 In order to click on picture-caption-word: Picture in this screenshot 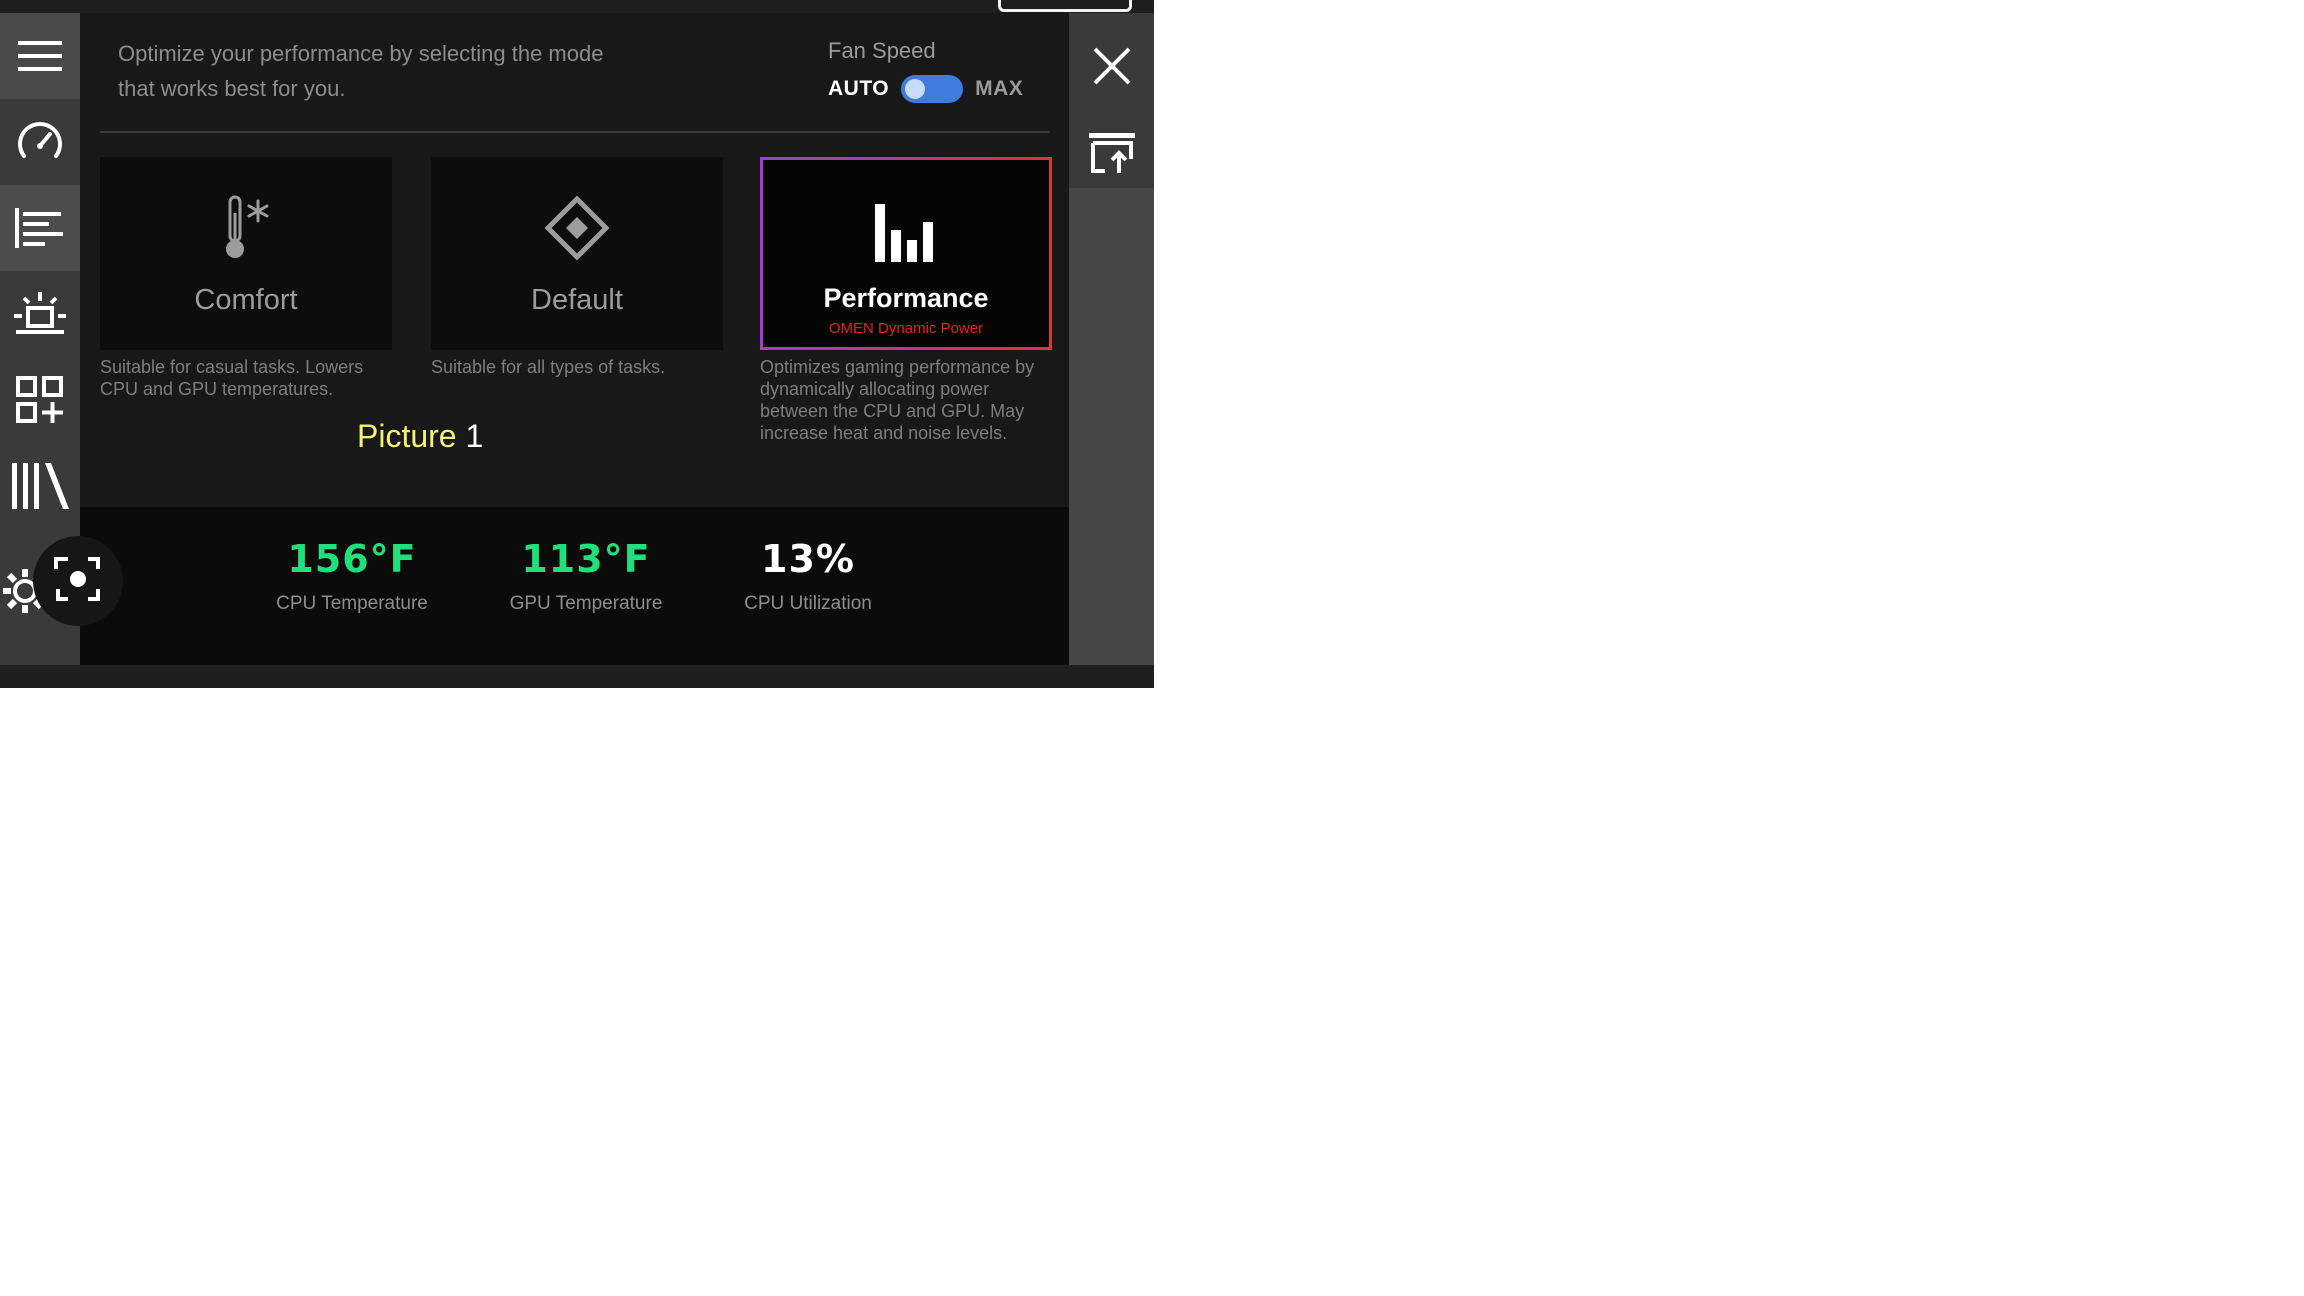, I will do `click(407, 436)`.